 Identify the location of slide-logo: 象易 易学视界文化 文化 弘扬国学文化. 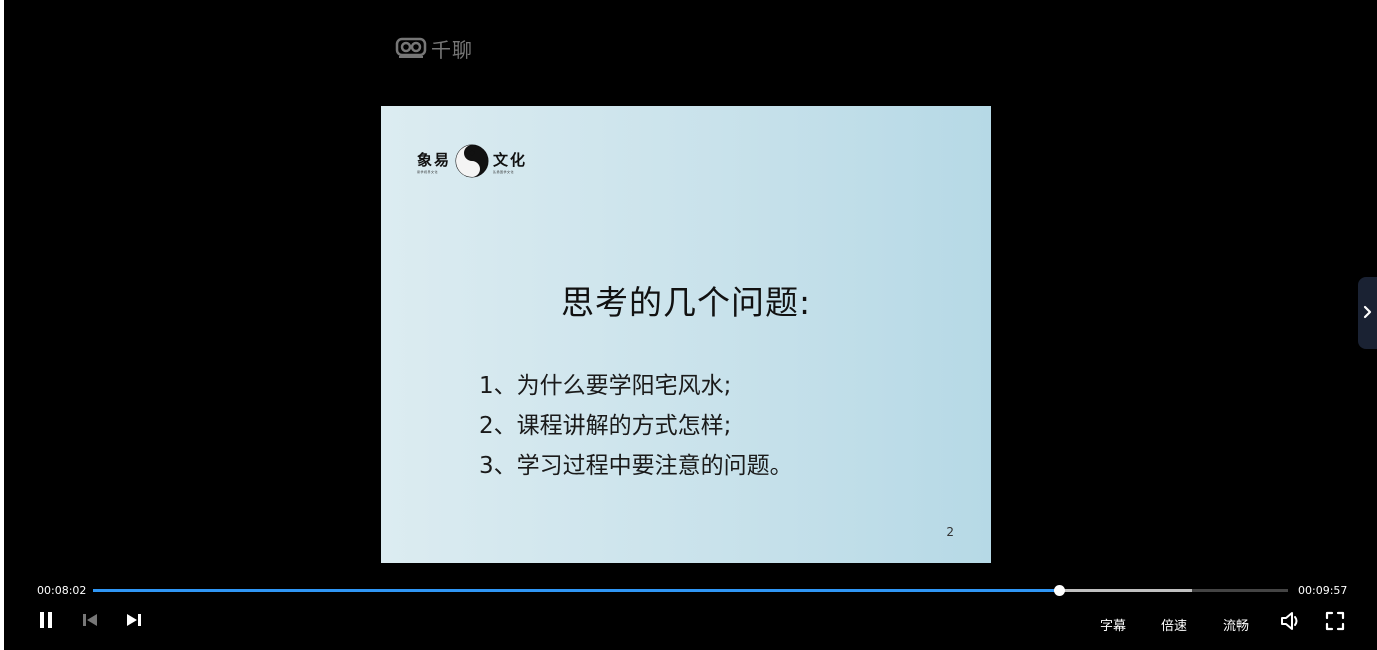
(472, 163).